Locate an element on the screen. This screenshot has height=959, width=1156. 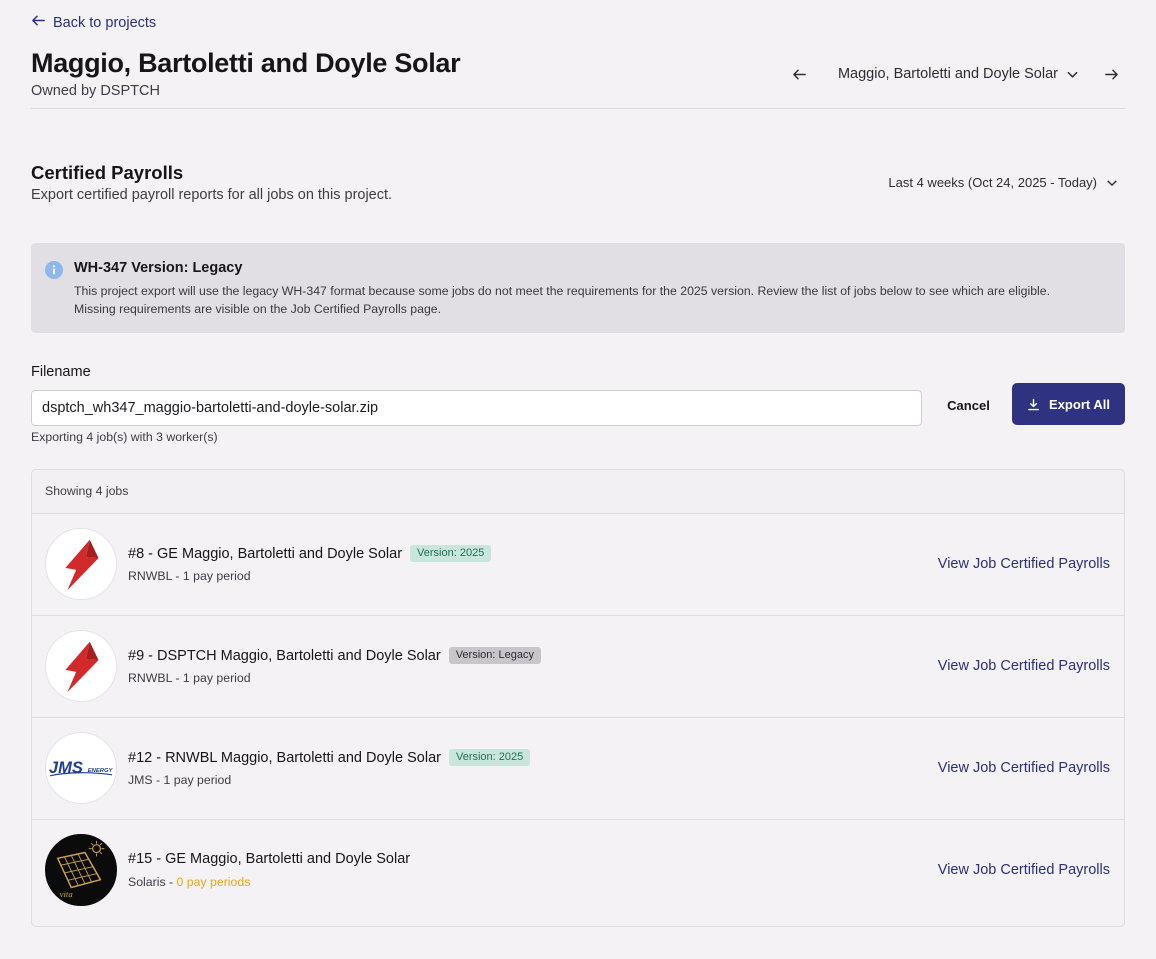
next-project-button is located at coordinates (1111, 74).